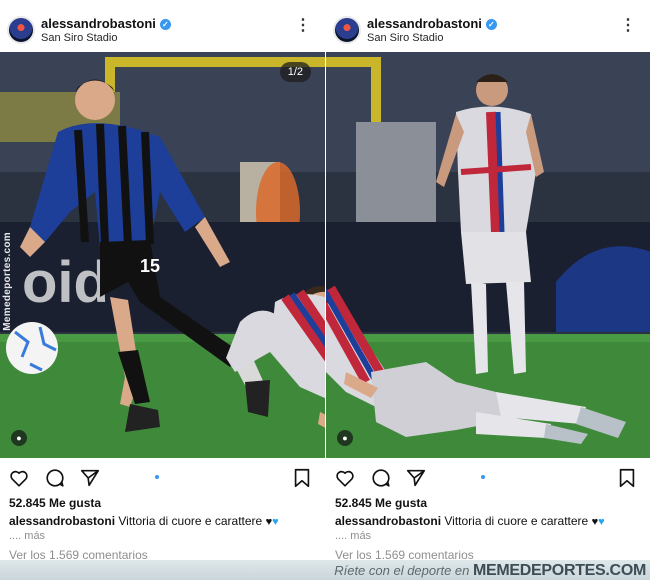  What do you see at coordinates (402, 570) in the screenshot?
I see `footer-tagline: Ríete con el deporte en` at bounding box center [402, 570].